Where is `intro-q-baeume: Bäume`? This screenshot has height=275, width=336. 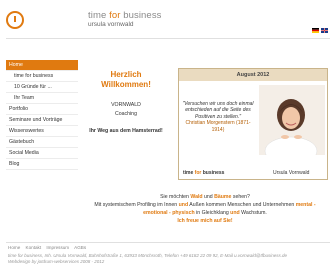
intro-q-baeume: Bäume is located at coordinates (223, 197).